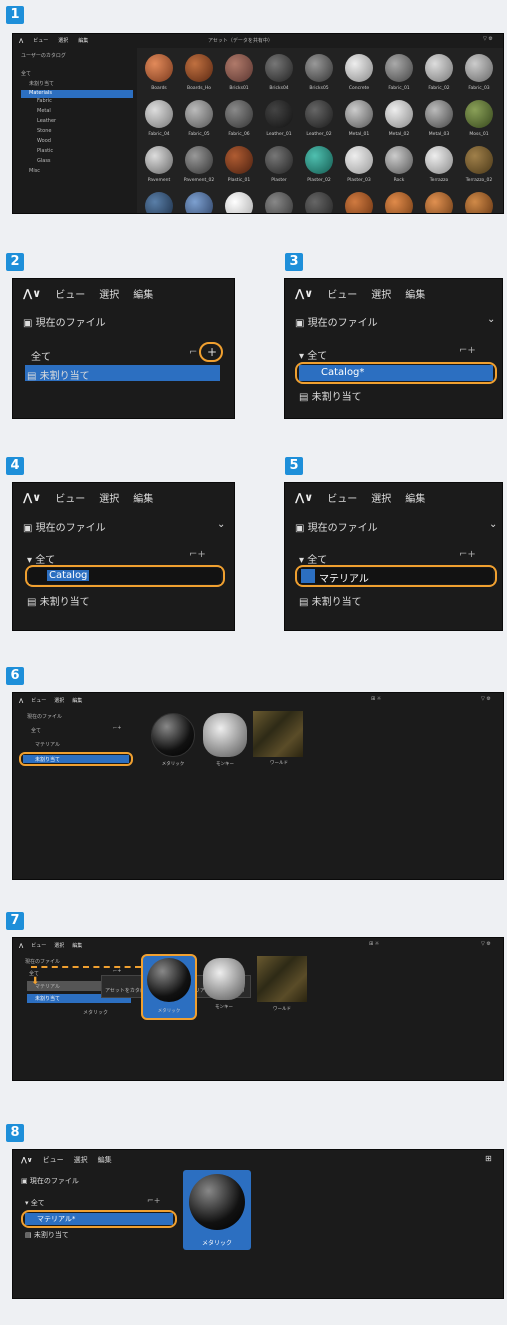 The width and height of the screenshot is (507, 1325). Describe the element at coordinates (77, 163) in the screenshot. I see `tree-item: Glass` at that location.